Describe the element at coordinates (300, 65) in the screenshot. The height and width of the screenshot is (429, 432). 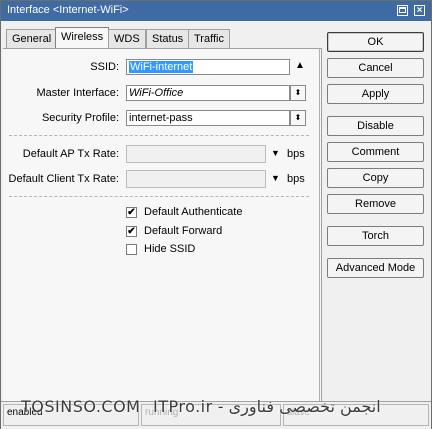
I see `ssid-expand-icon: ▲` at that location.